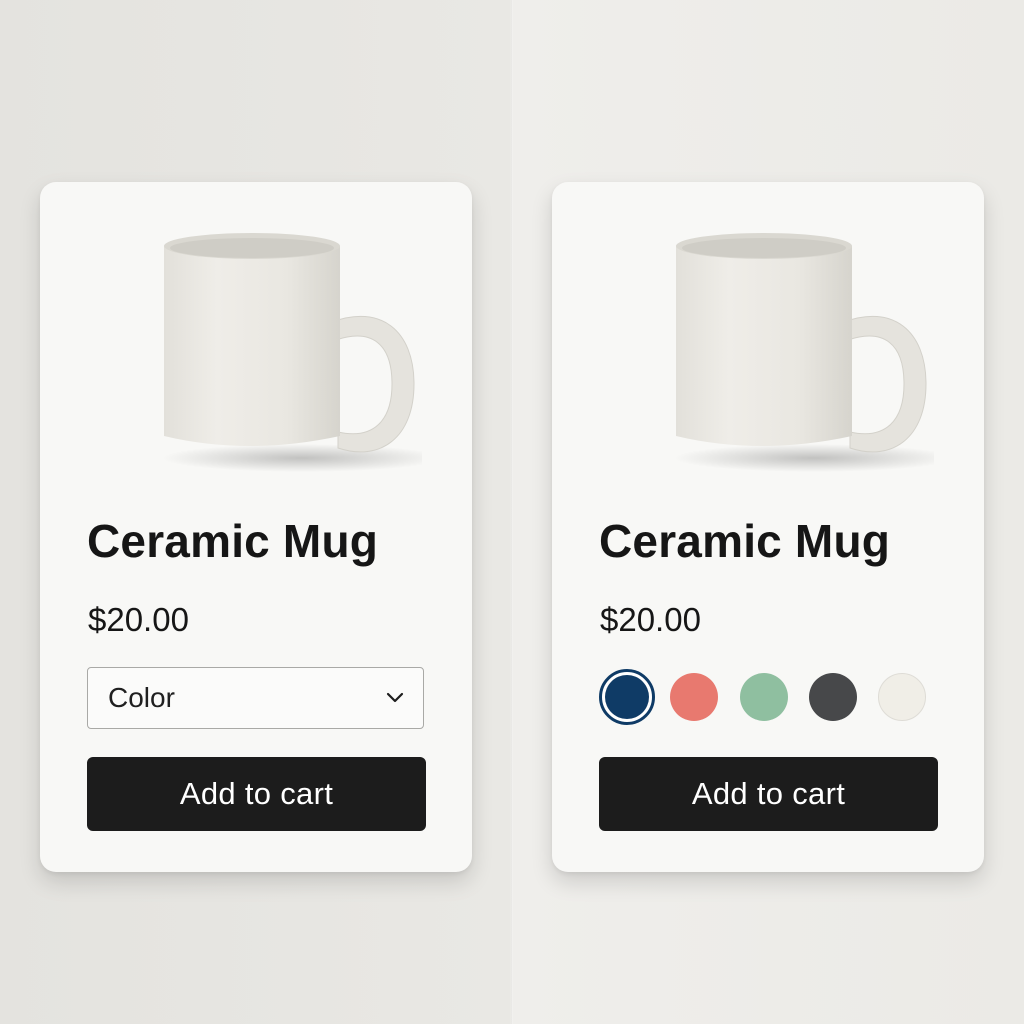  I want to click on swatch-sage, so click(764, 697).